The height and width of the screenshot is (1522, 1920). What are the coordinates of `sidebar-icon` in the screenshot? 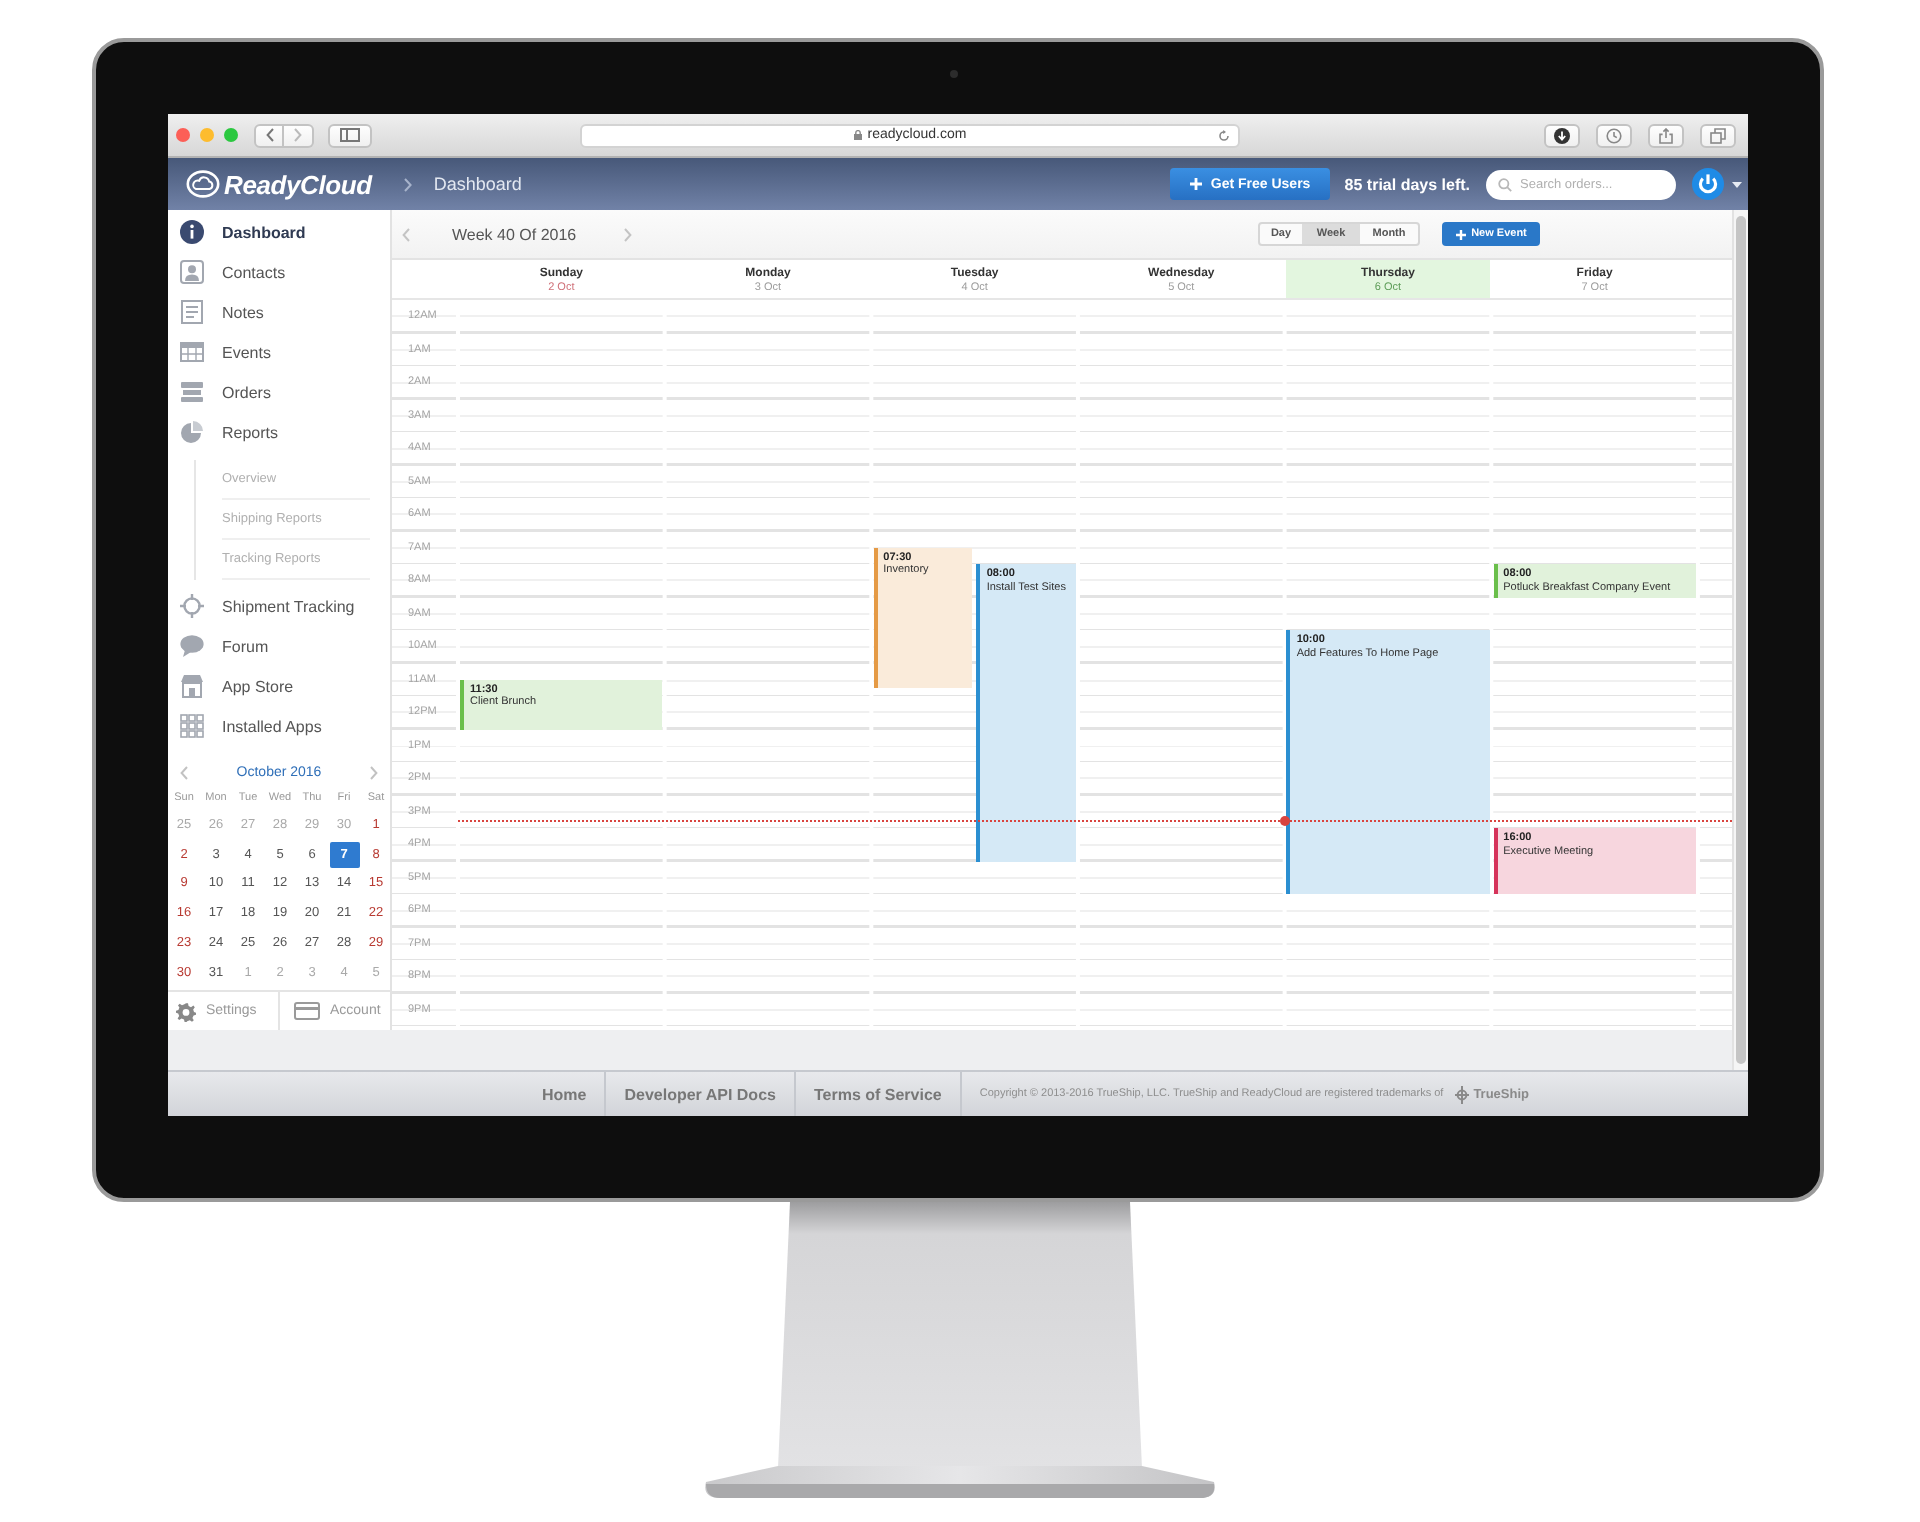 It's located at (350, 135).